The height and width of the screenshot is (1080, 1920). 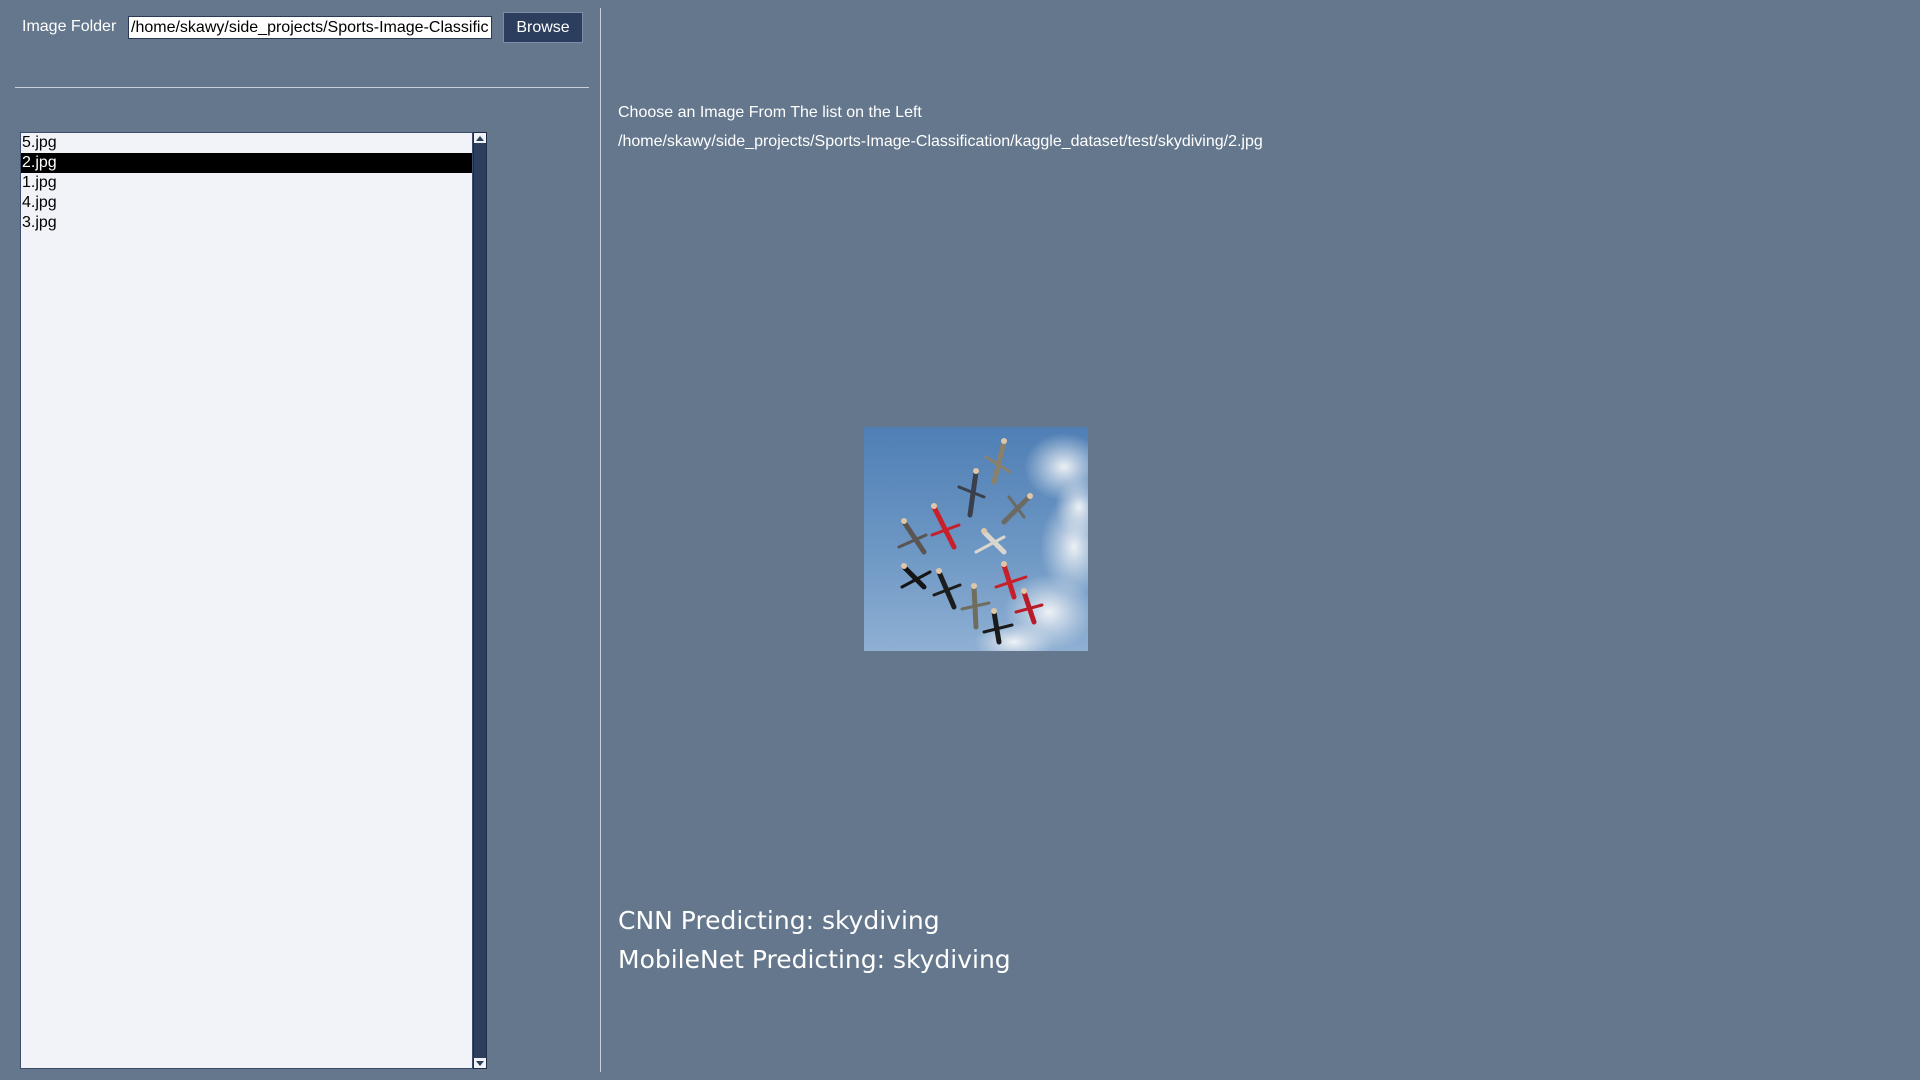 What do you see at coordinates (310, 27) in the screenshot?
I see `image-folder-input` at bounding box center [310, 27].